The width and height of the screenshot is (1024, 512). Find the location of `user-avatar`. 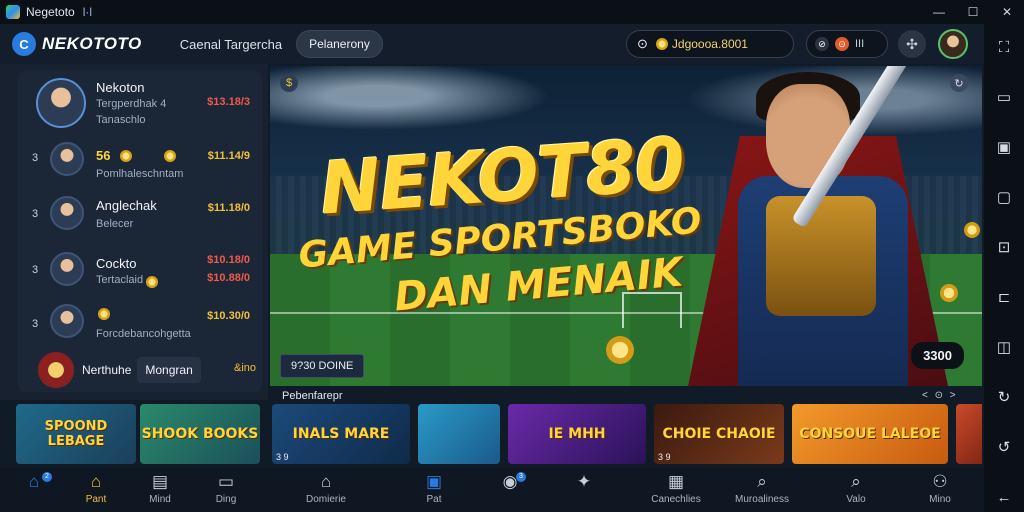

user-avatar is located at coordinates (953, 44).